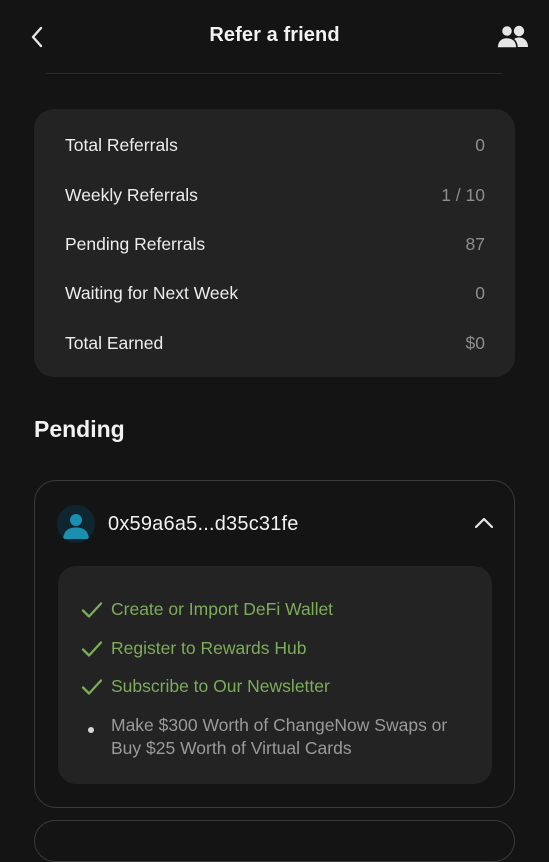 The width and height of the screenshot is (549, 862). I want to click on task-label: Create or Import DeFi Wallet, so click(222, 609).